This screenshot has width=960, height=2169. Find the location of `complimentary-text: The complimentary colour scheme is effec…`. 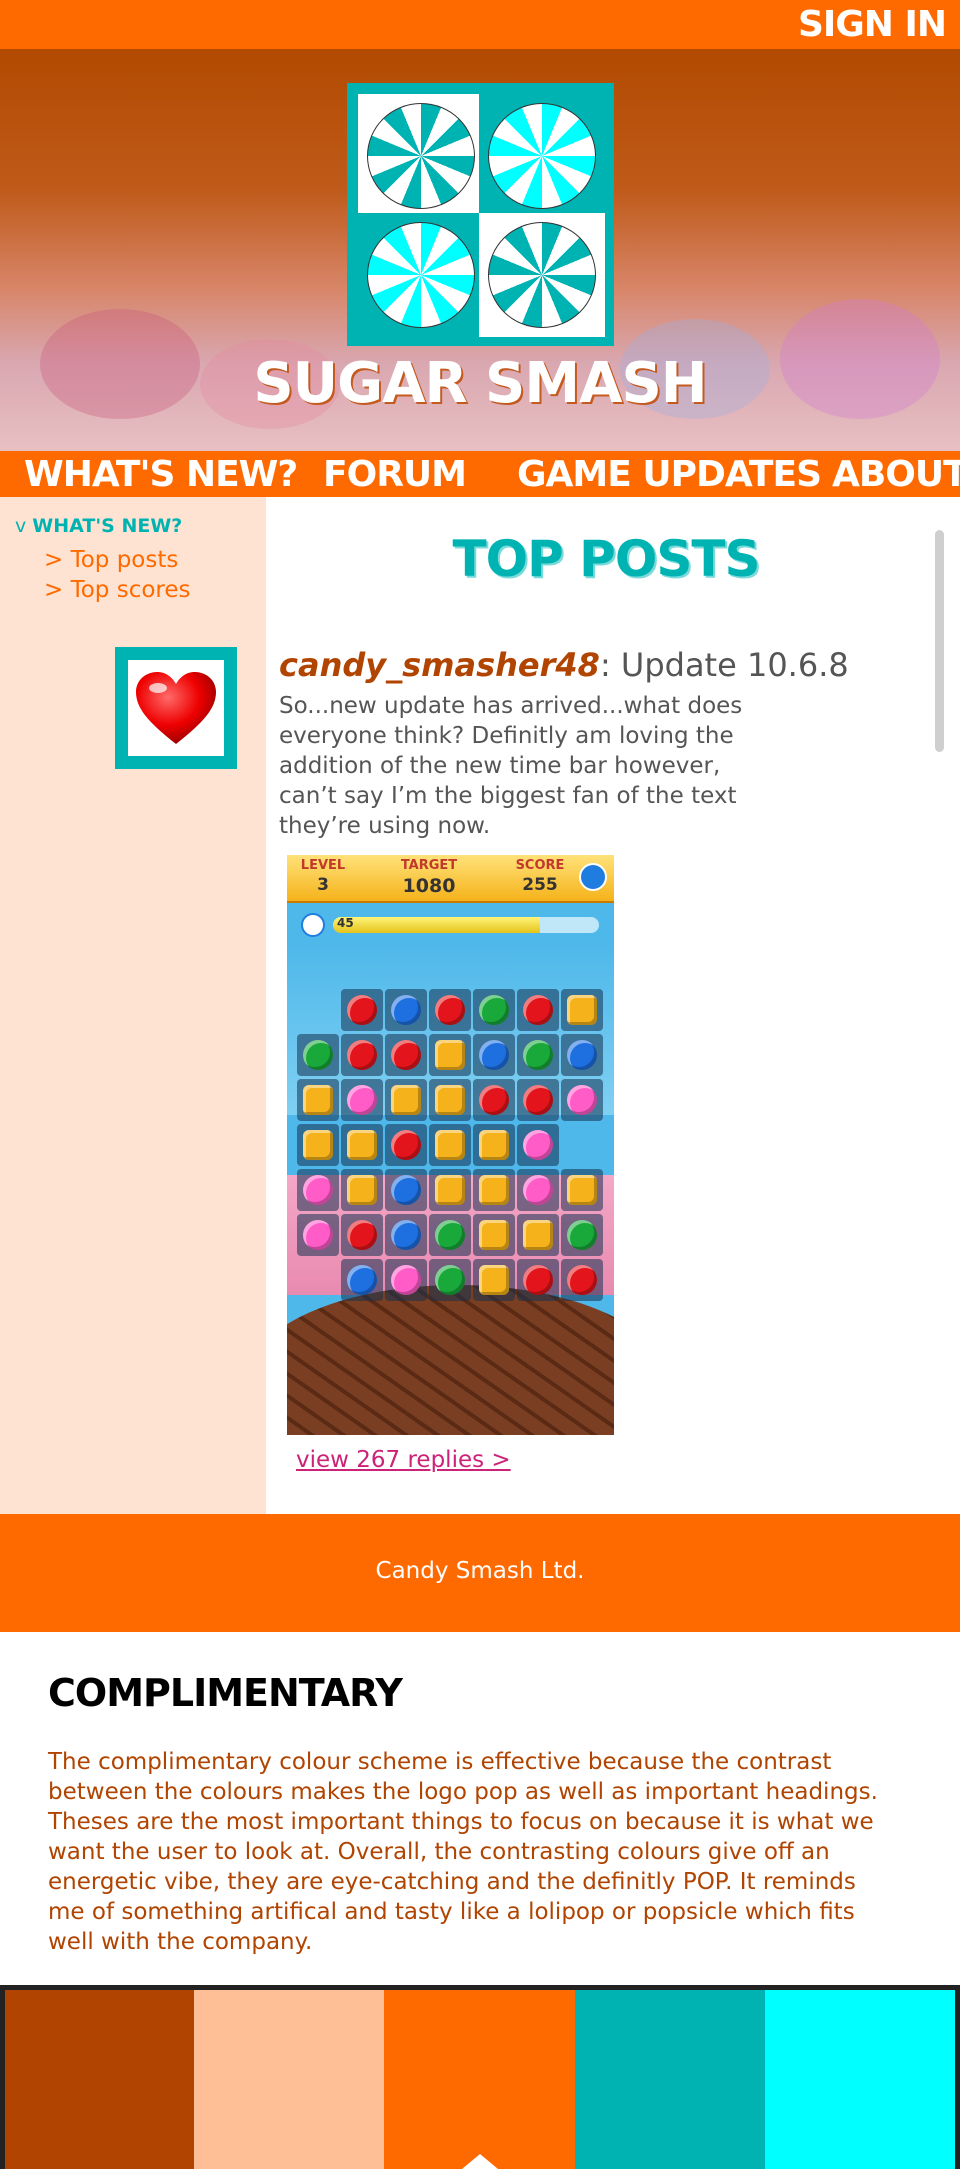

complimentary-text: The complimentary colour scheme is effec… is located at coordinates (463, 1852).